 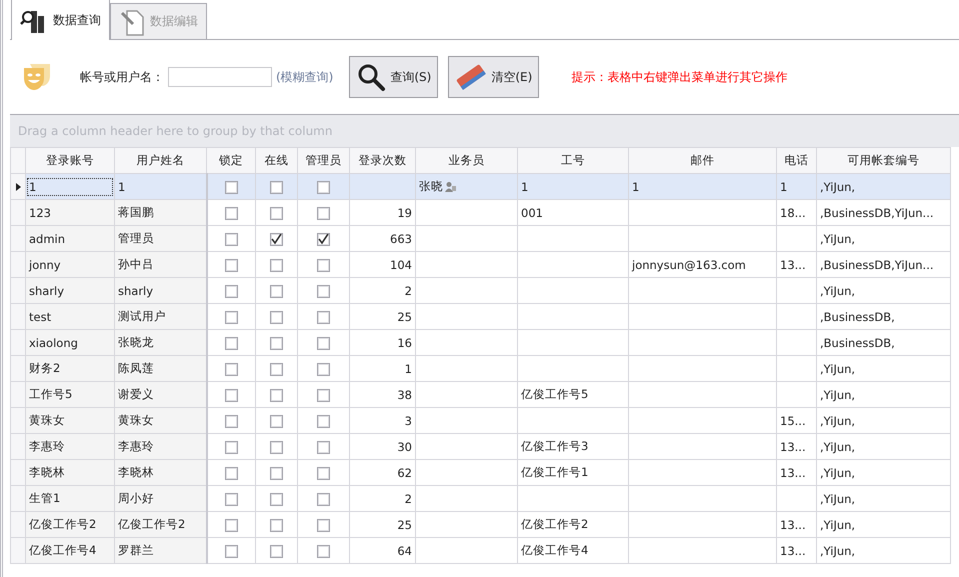 I want to click on table-cell: jonnysun@163.com, so click(x=702, y=265).